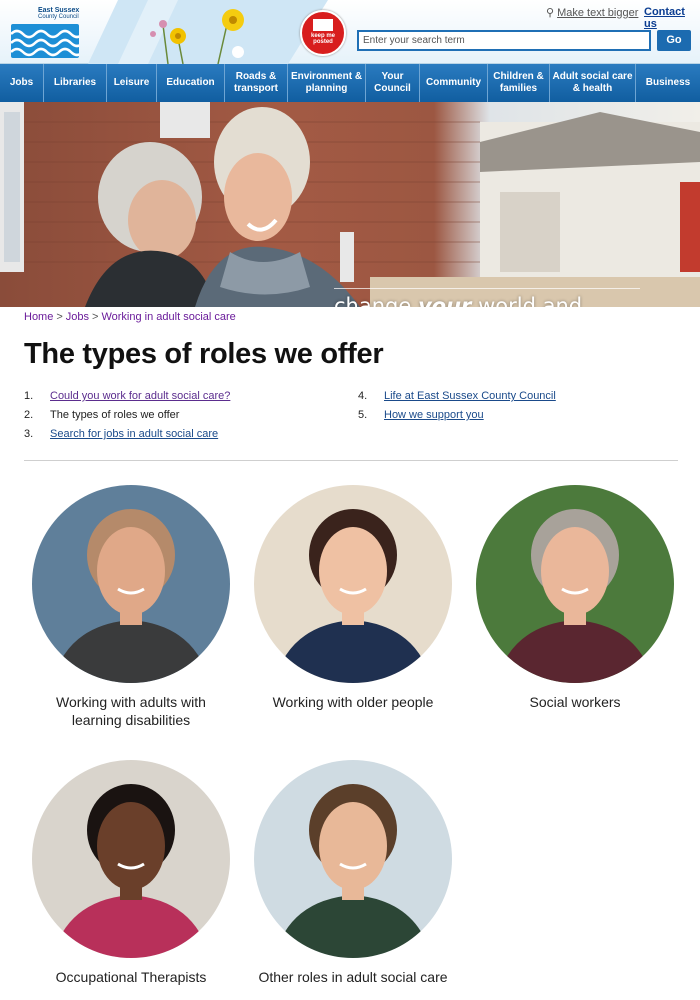 The width and height of the screenshot is (700, 1000). I want to click on section-divider, so click(351, 460).